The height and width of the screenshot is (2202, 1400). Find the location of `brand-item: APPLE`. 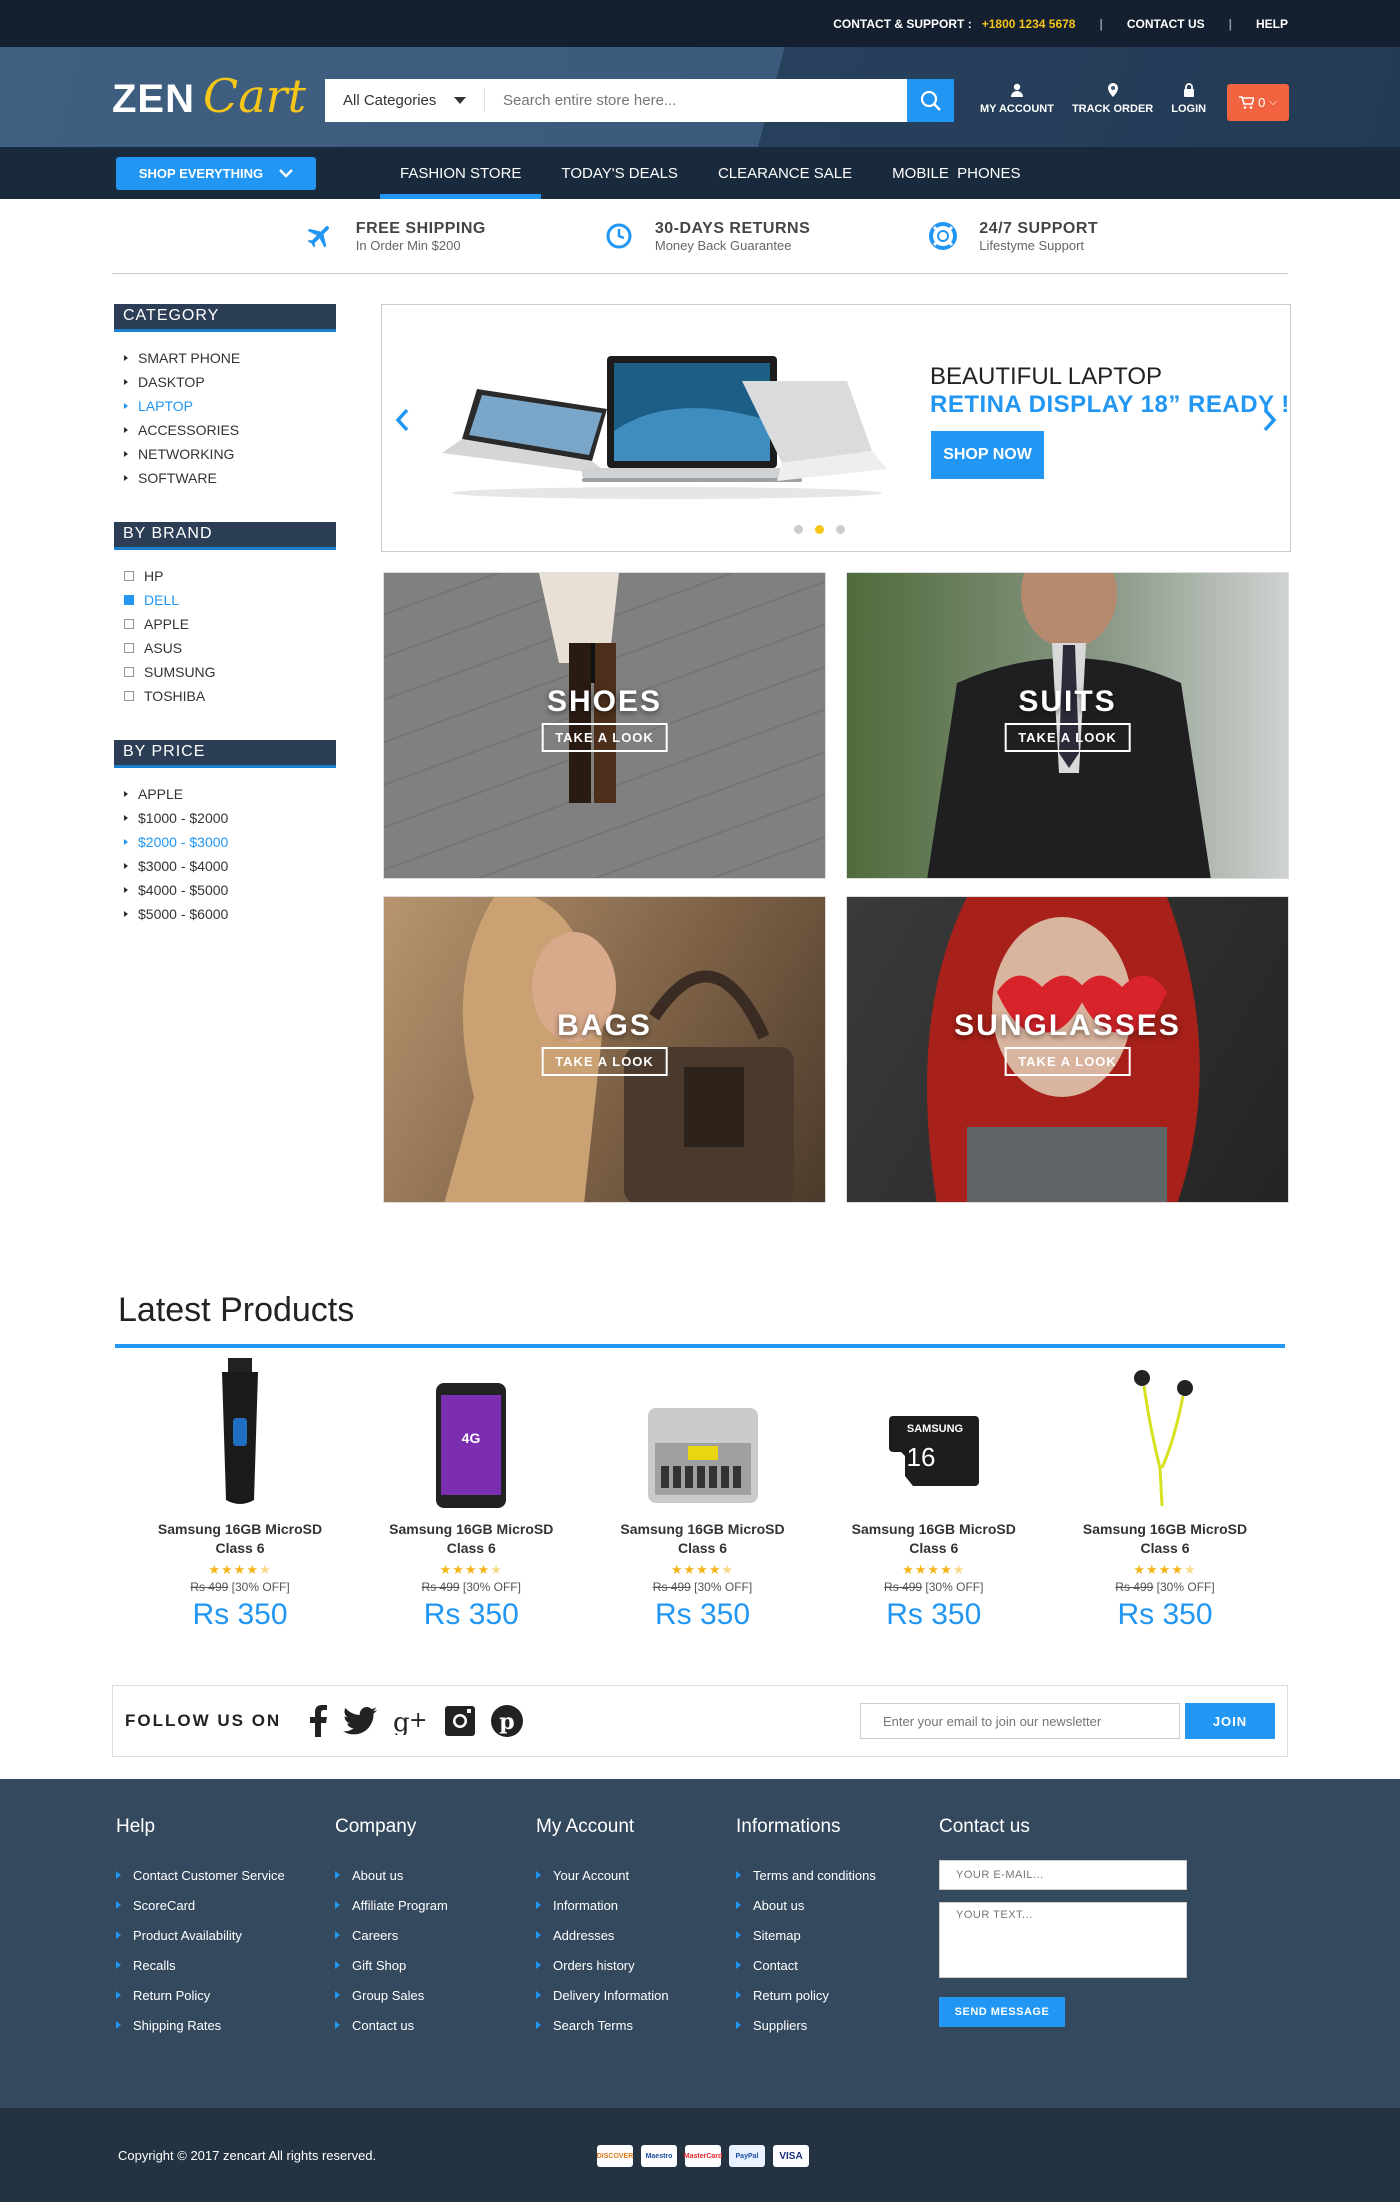

brand-item: APPLE is located at coordinates (230, 624).